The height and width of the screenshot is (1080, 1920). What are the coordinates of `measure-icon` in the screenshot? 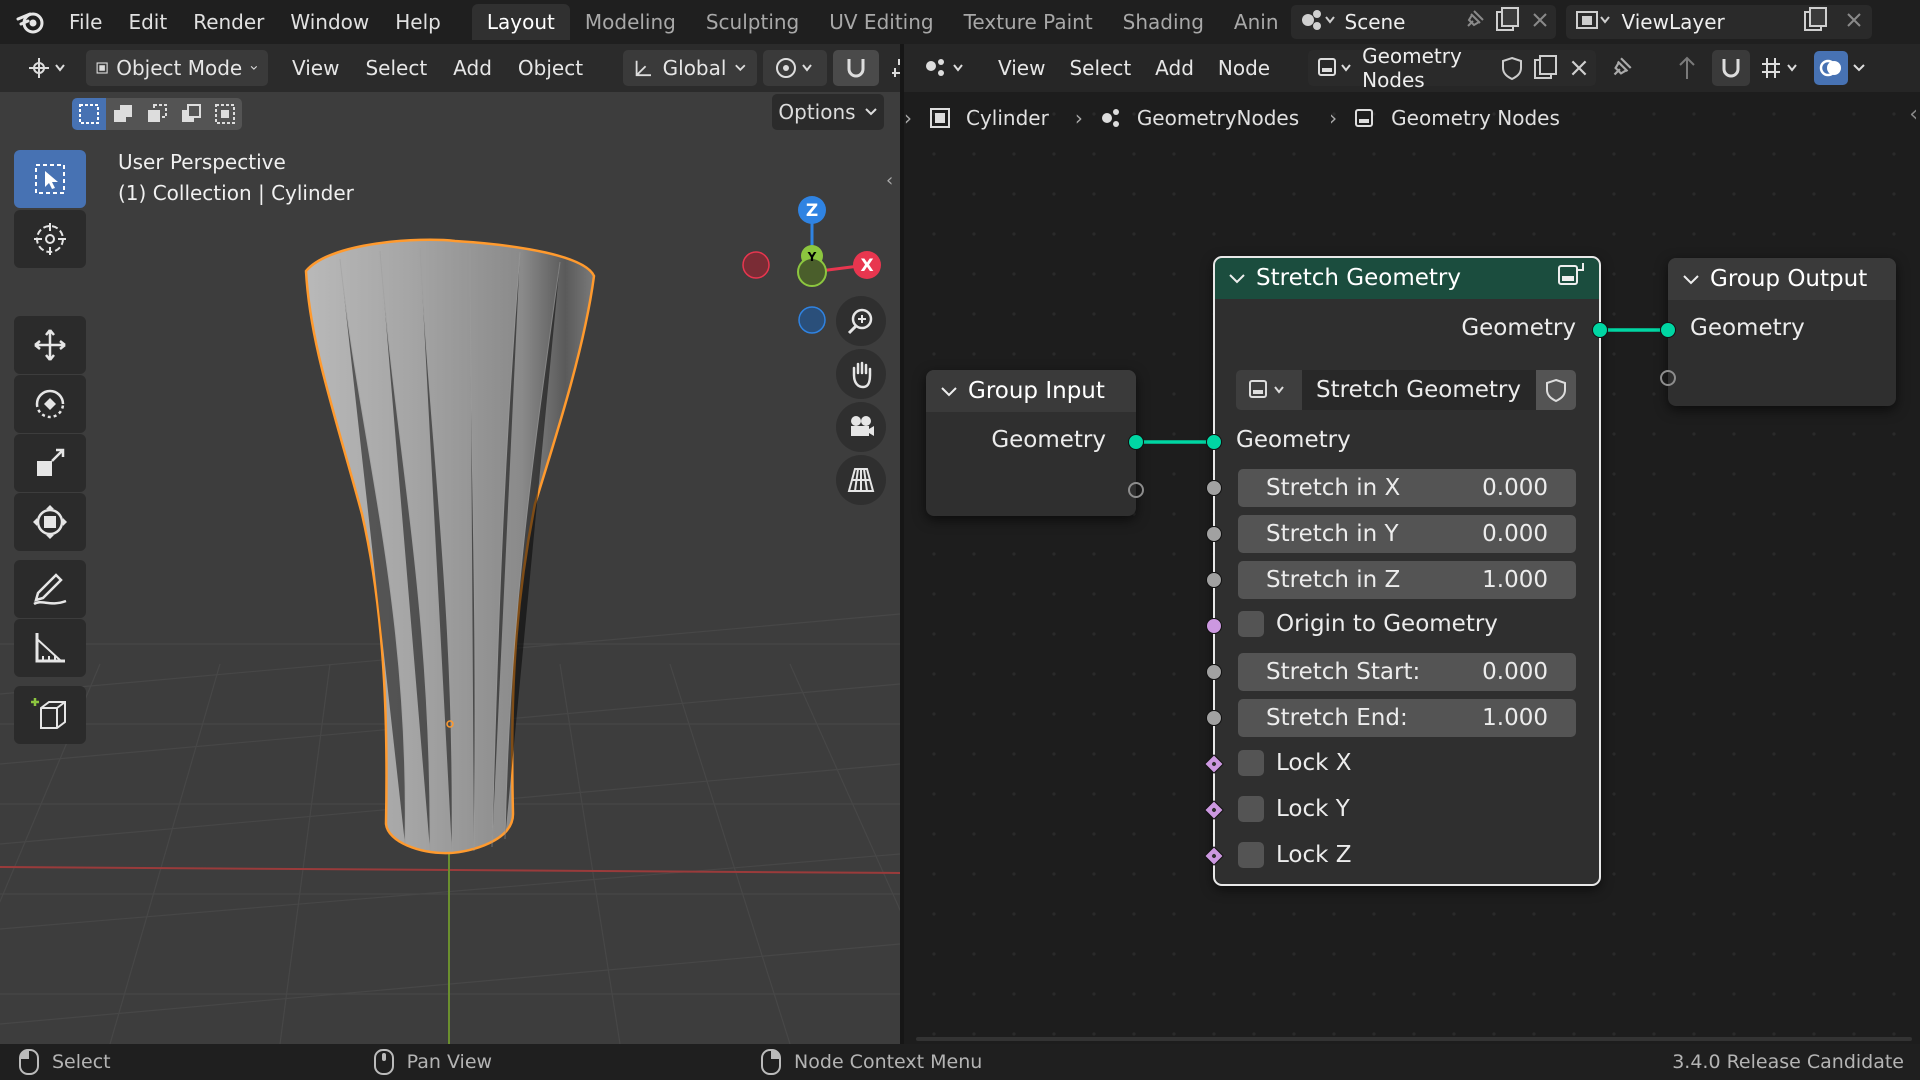 It's located at (50, 648).